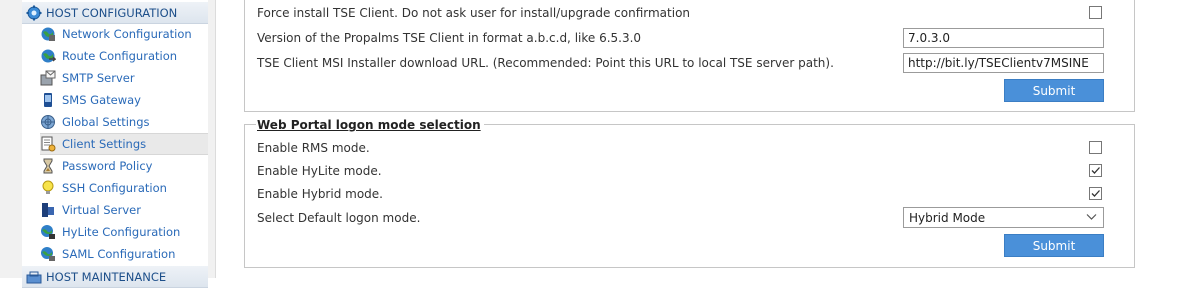 The image size is (1188, 288). Describe the element at coordinates (104, 144) in the screenshot. I see `sidebar-item-label: Client Settings` at that location.